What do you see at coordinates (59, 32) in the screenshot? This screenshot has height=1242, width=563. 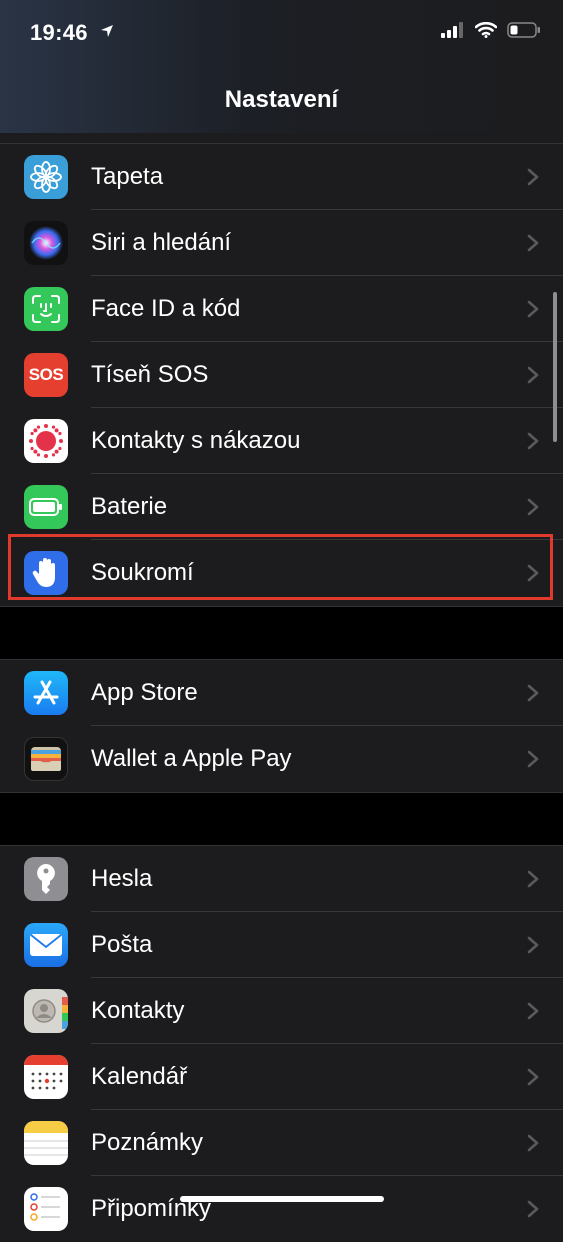 I see `clock: 19:46` at bounding box center [59, 32].